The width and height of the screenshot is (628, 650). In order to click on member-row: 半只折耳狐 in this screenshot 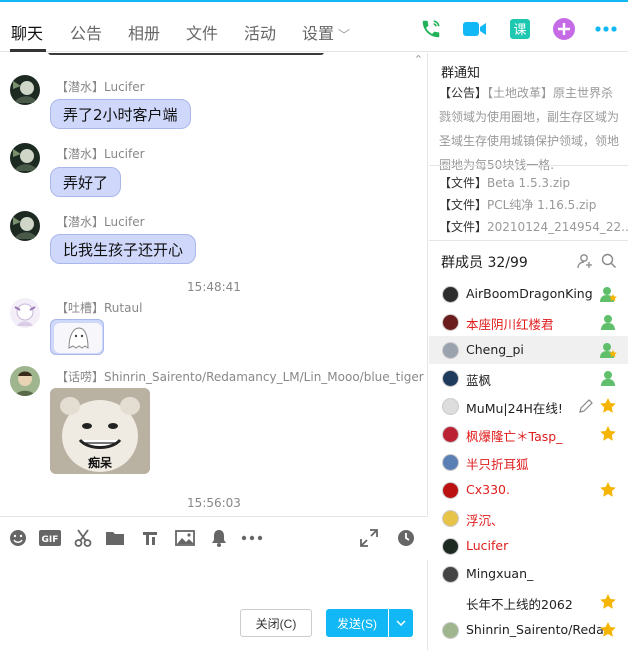, I will do `click(528, 462)`.